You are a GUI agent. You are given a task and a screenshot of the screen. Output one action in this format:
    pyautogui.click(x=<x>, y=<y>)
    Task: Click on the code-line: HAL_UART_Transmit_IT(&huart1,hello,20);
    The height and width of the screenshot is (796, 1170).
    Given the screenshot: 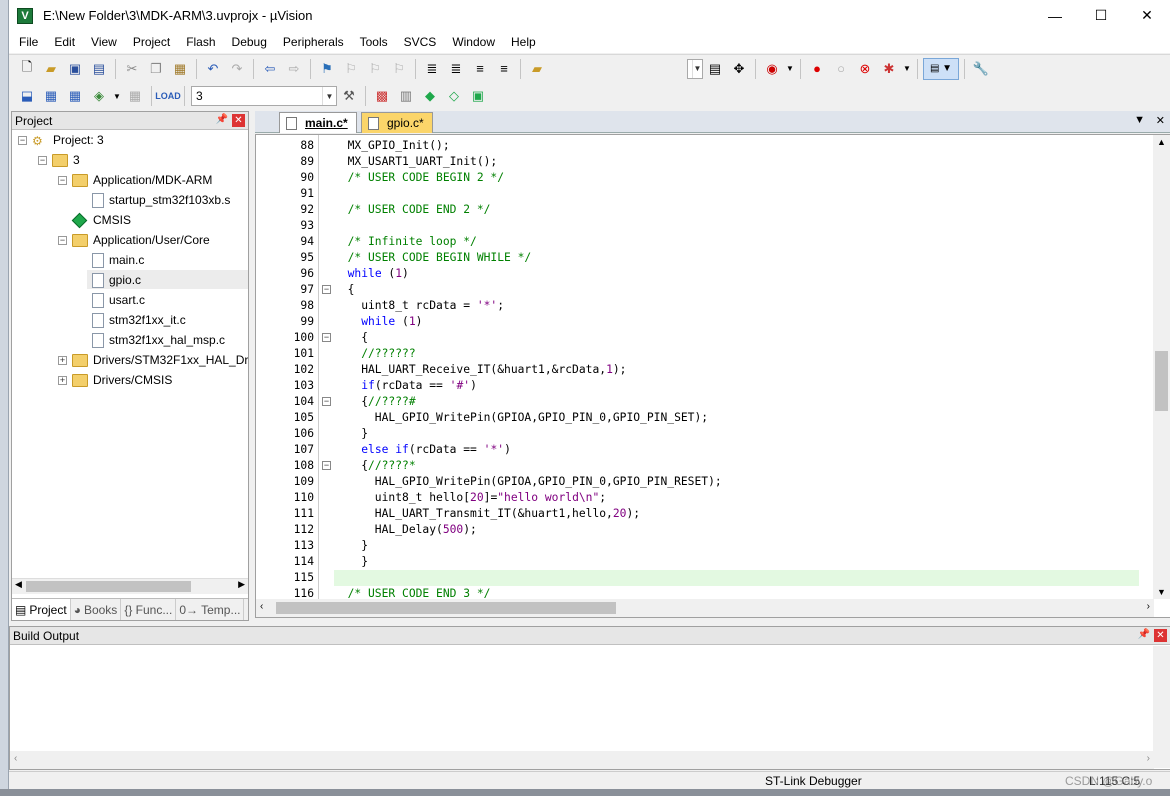 What is the action you would take?
    pyautogui.click(x=487, y=514)
    